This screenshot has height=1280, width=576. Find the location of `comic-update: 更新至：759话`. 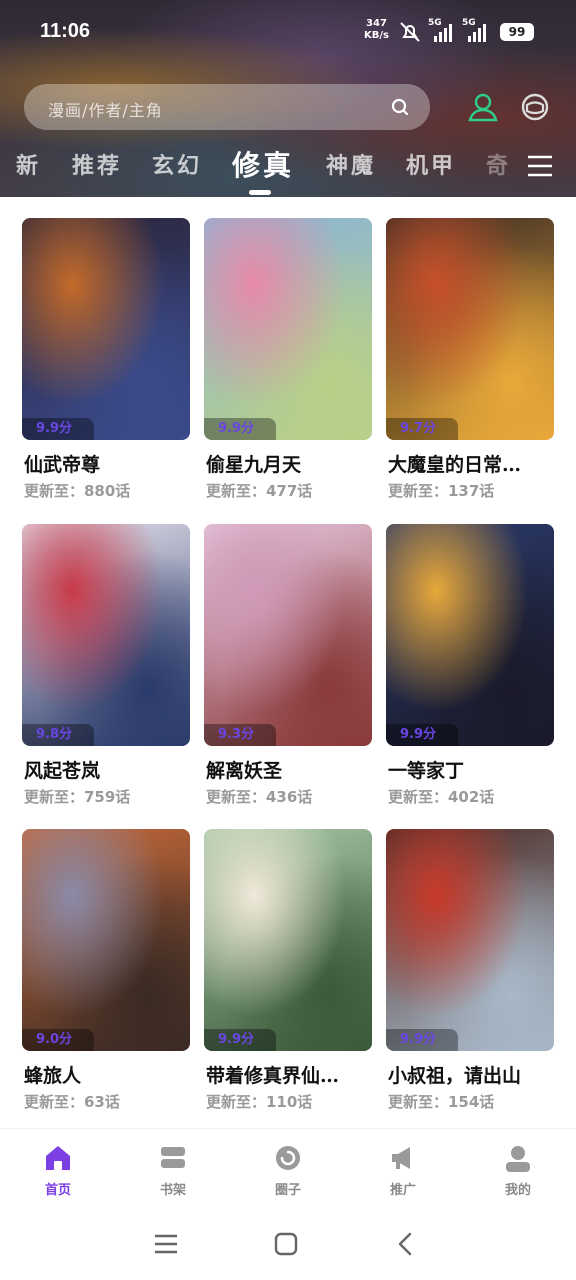

comic-update: 更新至：759话 is located at coordinates (77, 797).